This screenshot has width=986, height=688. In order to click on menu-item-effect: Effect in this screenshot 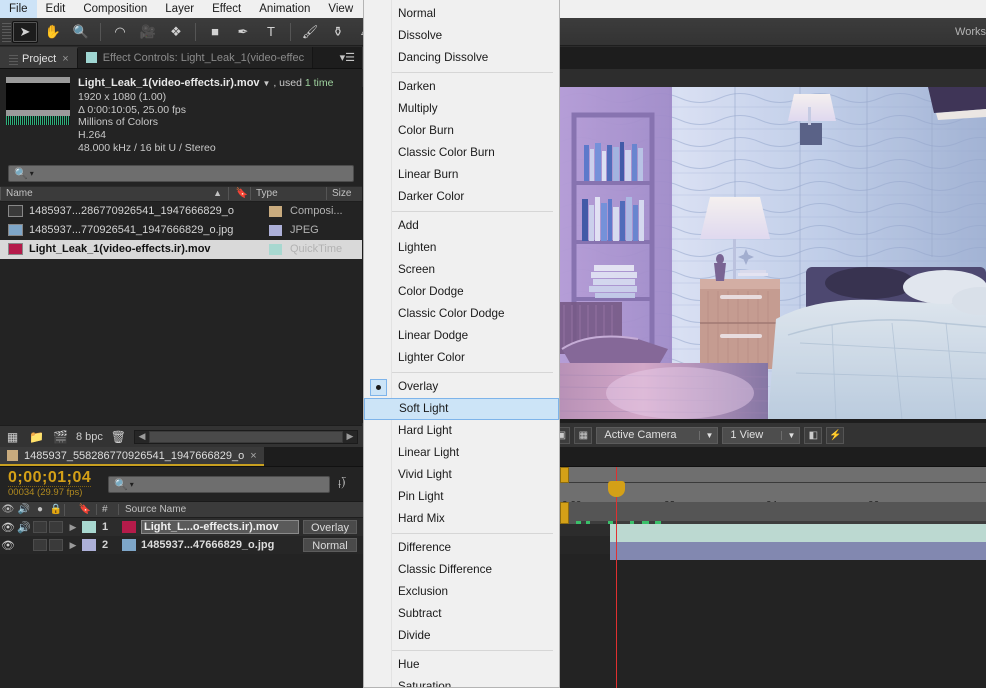, I will do `click(226, 9)`.